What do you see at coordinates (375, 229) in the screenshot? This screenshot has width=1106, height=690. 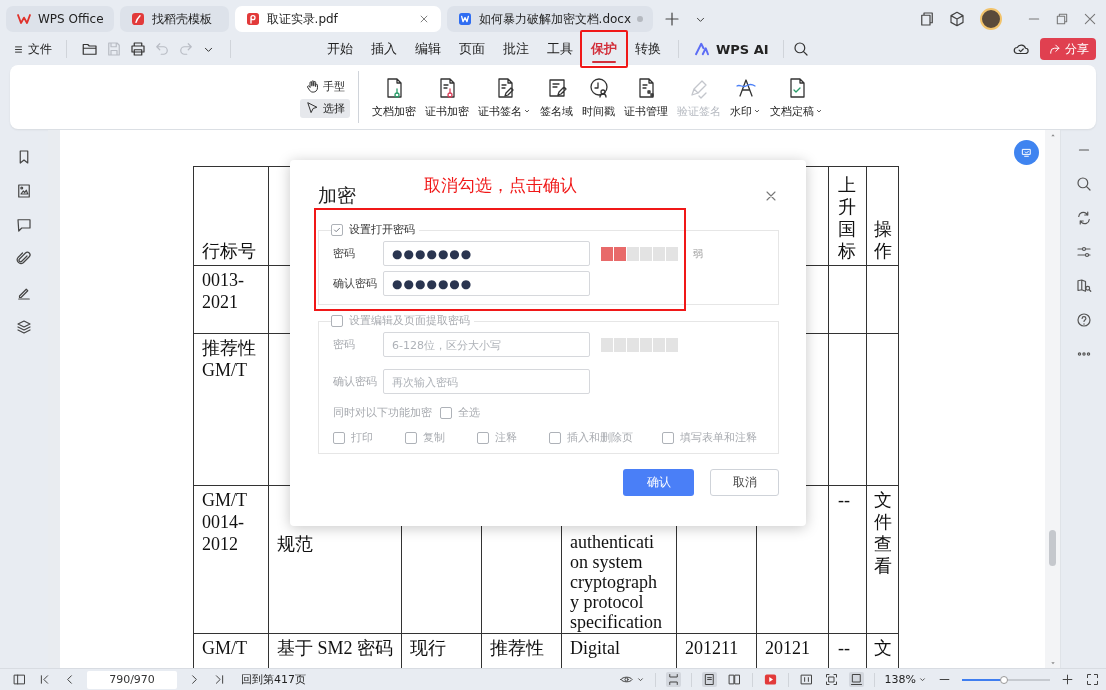 I see `checkbox: 设置打开密码` at bounding box center [375, 229].